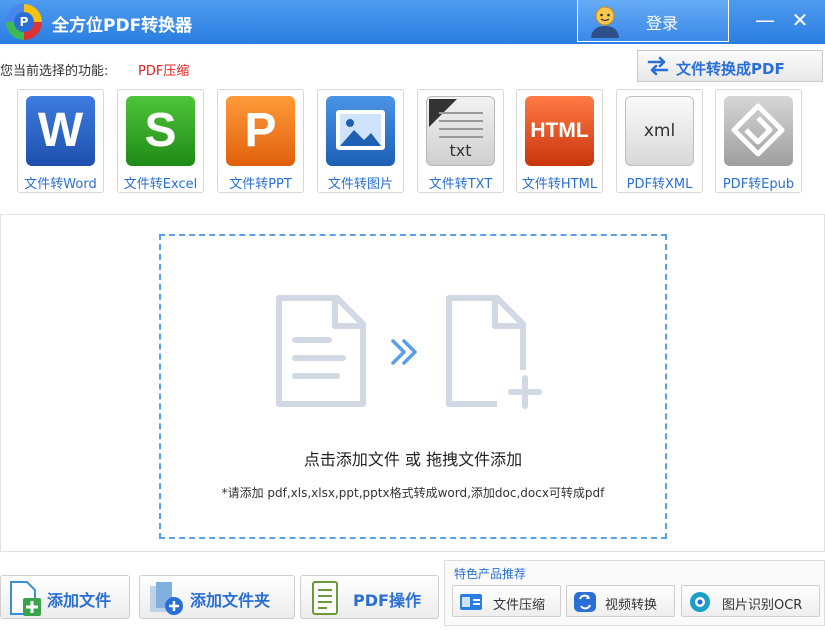 The width and height of the screenshot is (825, 630). I want to click on tool-txt: txt 文件转TXT, so click(460, 141).